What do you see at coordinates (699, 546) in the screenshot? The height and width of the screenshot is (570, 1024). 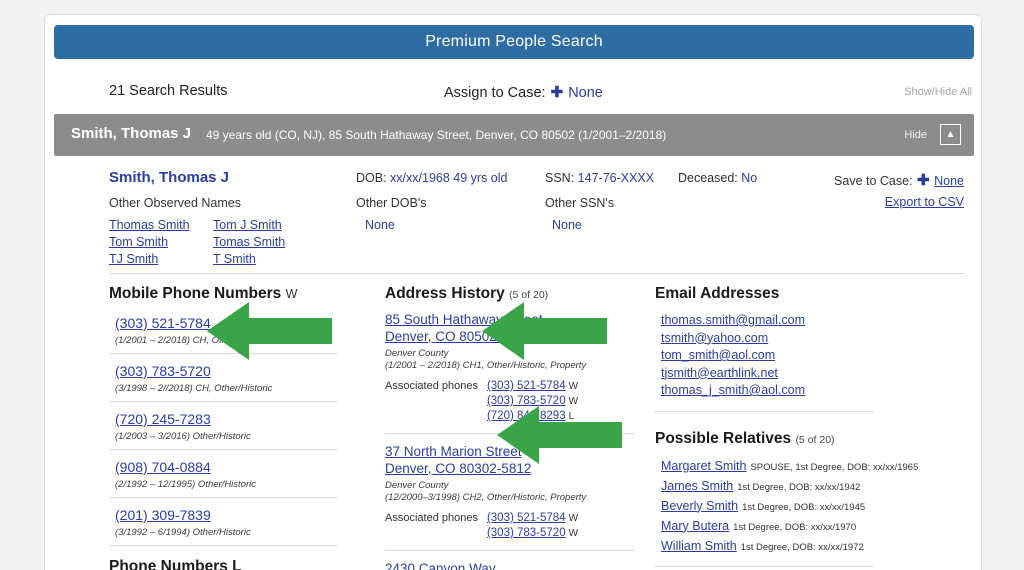 I see `relative-name: William Smith` at bounding box center [699, 546].